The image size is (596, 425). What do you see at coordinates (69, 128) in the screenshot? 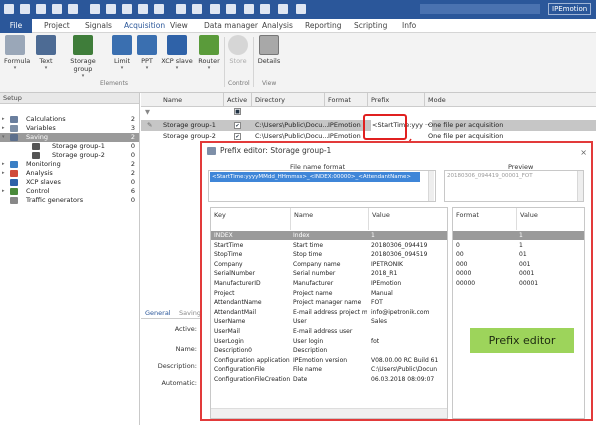
I see `sidebar-item-variables: ▸ Variables 3` at bounding box center [69, 128].